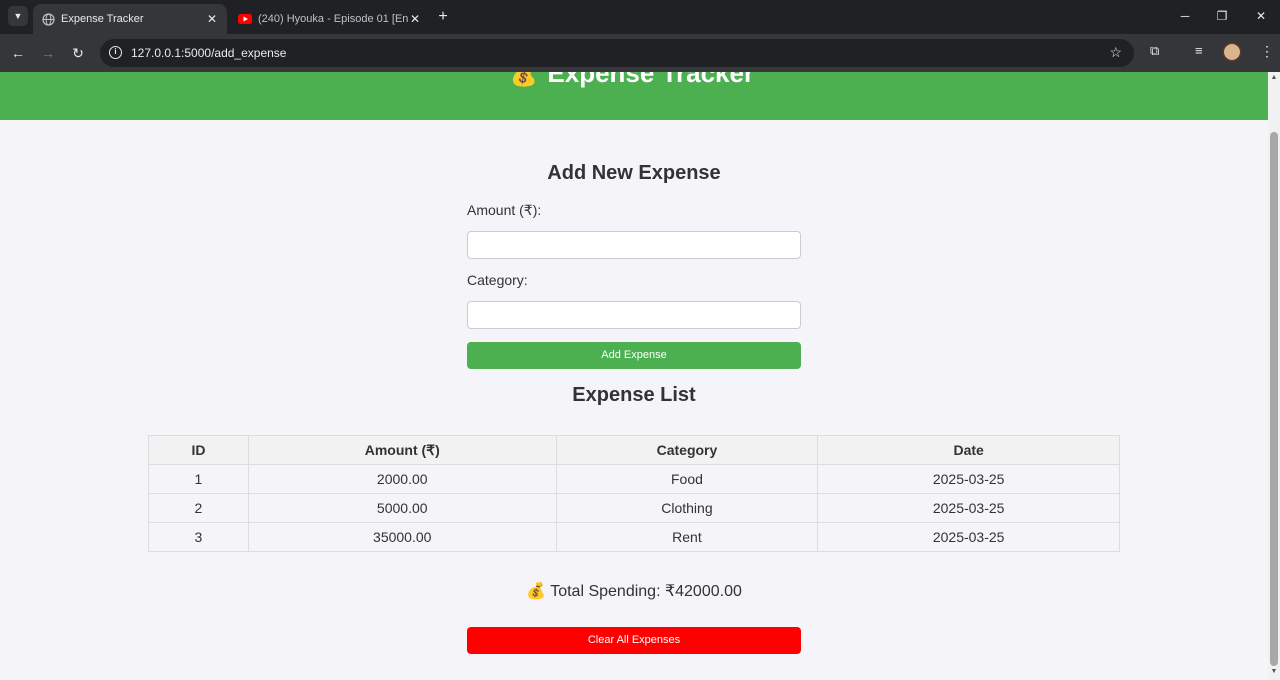 This screenshot has height=680, width=1280. Describe the element at coordinates (18, 16) in the screenshot. I see `tab-search-icon: ▼` at that location.